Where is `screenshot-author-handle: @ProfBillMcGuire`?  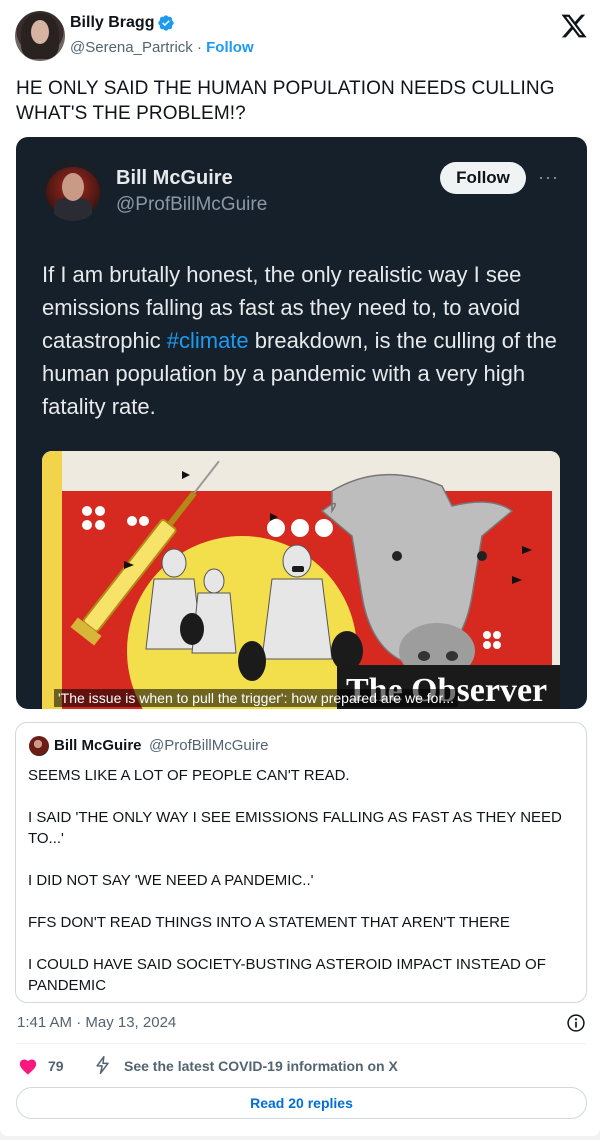
screenshot-author-handle: @ProfBillMcGuire is located at coordinates (192, 204).